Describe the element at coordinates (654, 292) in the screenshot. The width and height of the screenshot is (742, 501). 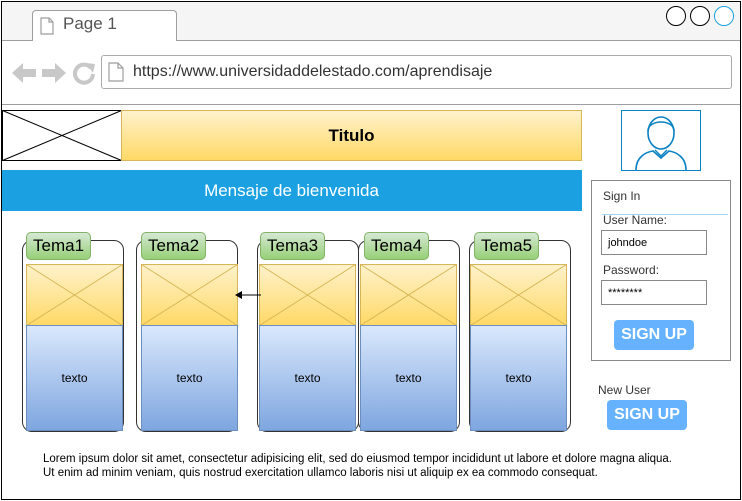
I see `password-field: ********` at that location.